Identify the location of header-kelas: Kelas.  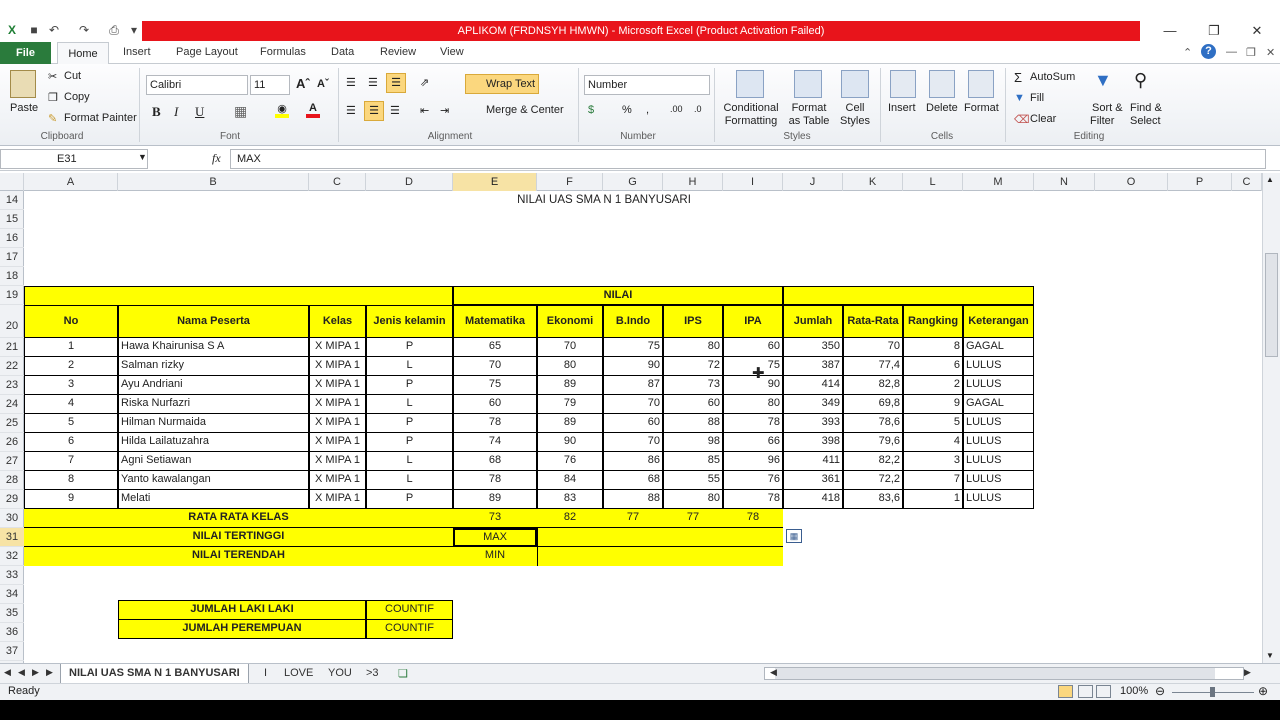
(337, 321).